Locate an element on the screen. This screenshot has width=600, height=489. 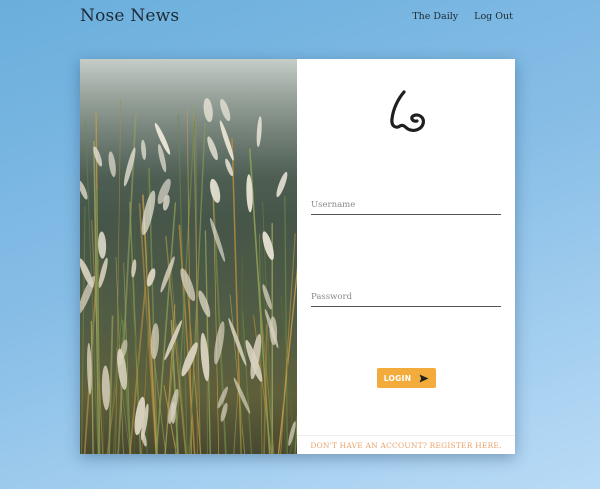
password-field is located at coordinates (406, 295).